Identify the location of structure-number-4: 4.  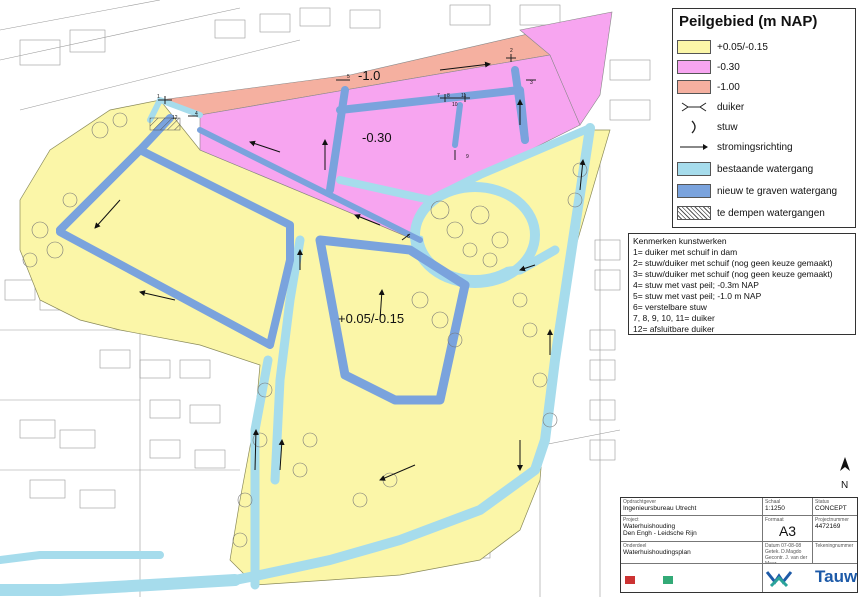
(196, 114).